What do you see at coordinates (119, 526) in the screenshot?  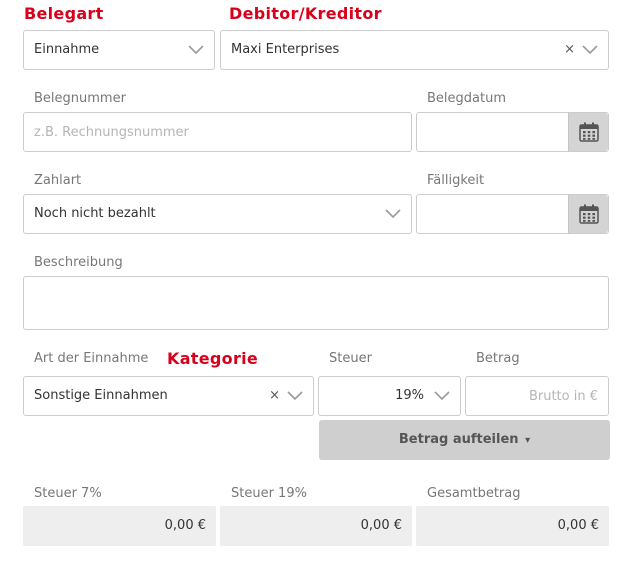 I see `steuer-7-field: 0,00 €` at bounding box center [119, 526].